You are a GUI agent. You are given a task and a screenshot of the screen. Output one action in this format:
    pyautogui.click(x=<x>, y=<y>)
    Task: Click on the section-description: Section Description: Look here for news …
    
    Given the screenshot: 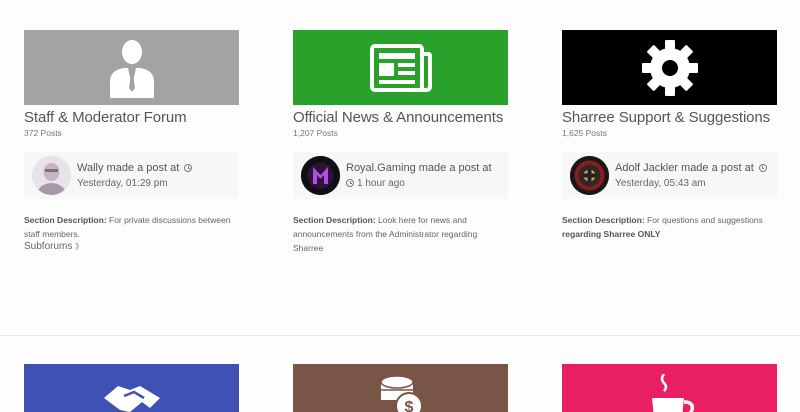 What is the action you would take?
    pyautogui.click(x=385, y=234)
    